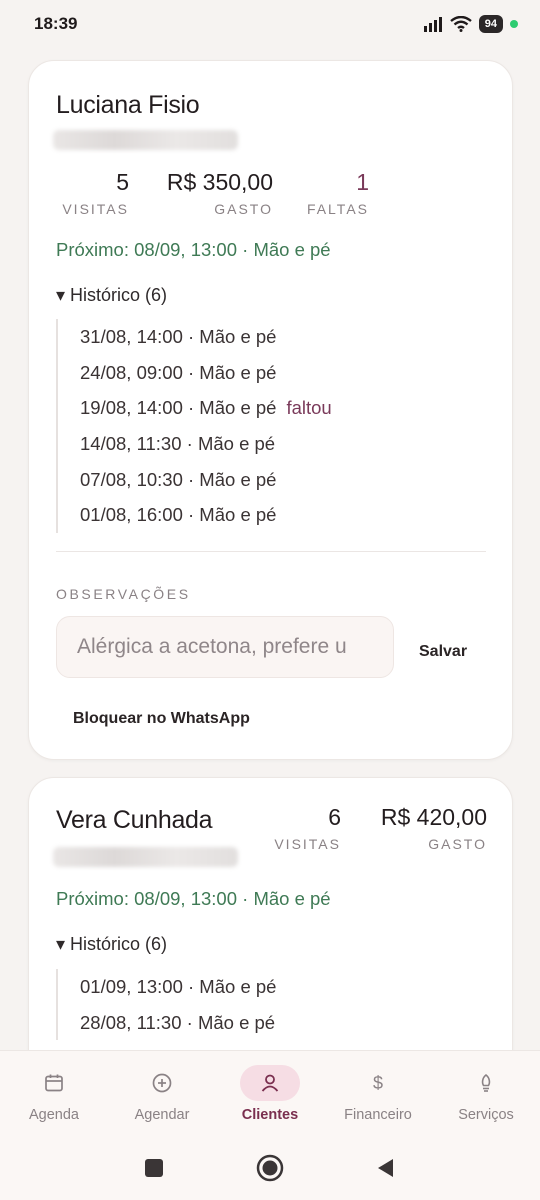  I want to click on visits-value: 5, so click(122, 182).